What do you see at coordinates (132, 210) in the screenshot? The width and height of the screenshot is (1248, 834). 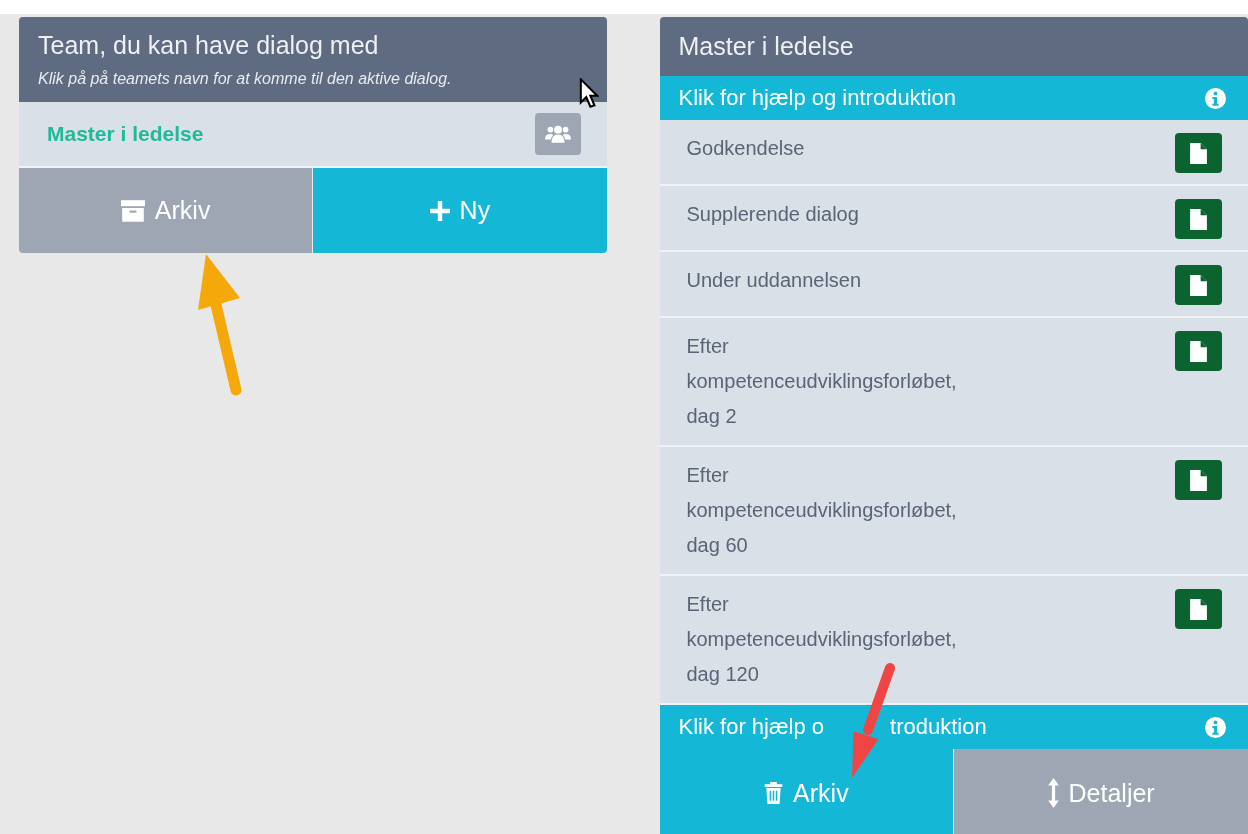 I see `archive-box-icon` at bounding box center [132, 210].